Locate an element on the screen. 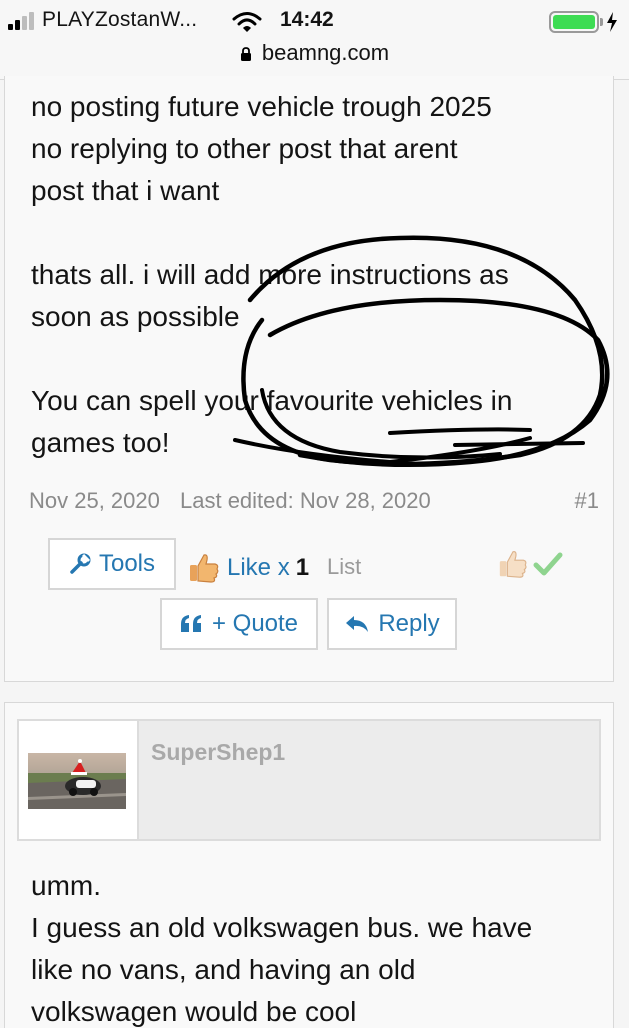 The image size is (629, 1028). url-bar: beamng.com is located at coordinates (314, 53).